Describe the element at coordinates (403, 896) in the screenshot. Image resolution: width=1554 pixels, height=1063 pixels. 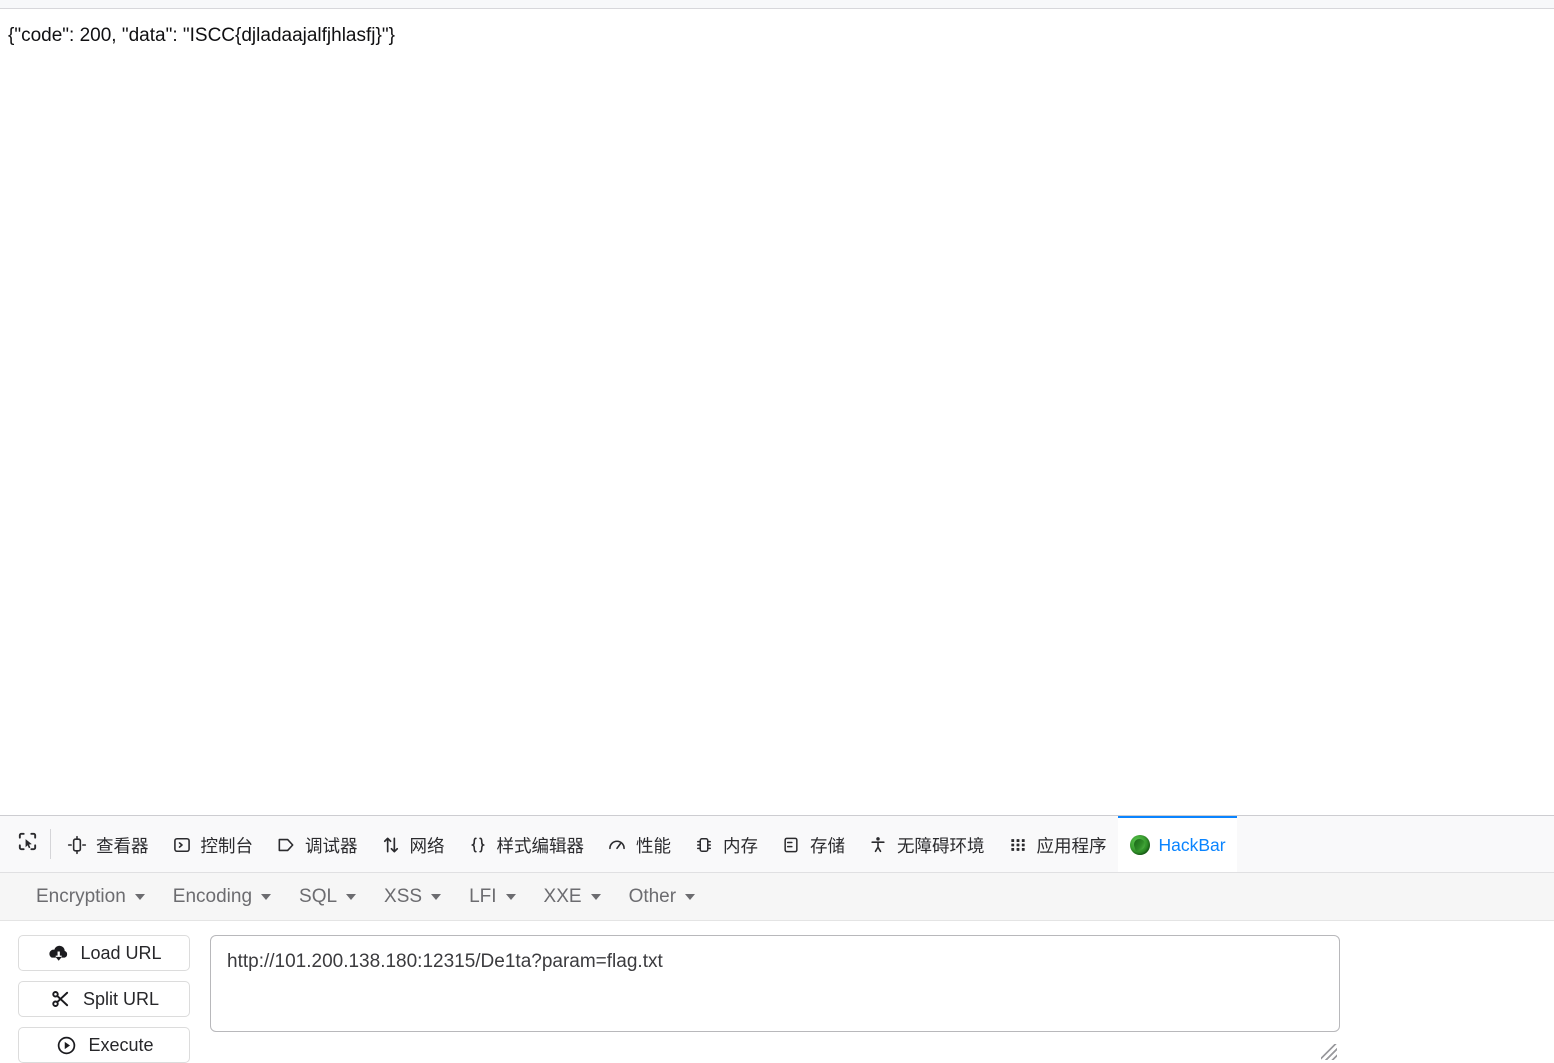
I see `hackbar-menu-label: XSS` at that location.